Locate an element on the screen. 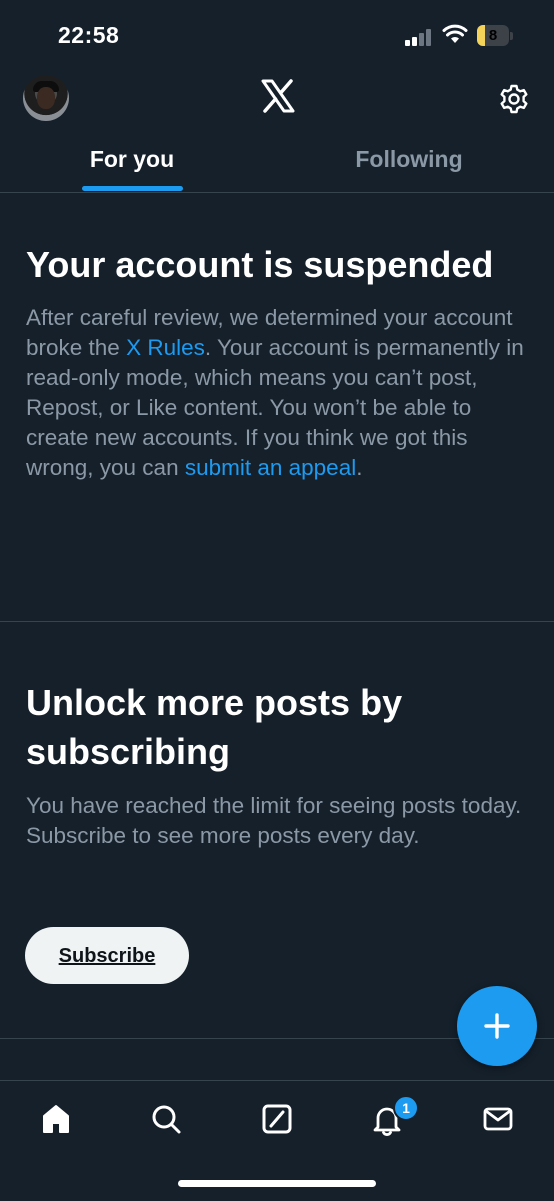 The width and height of the screenshot is (554, 1201). gear-icon is located at coordinates (514, 99).